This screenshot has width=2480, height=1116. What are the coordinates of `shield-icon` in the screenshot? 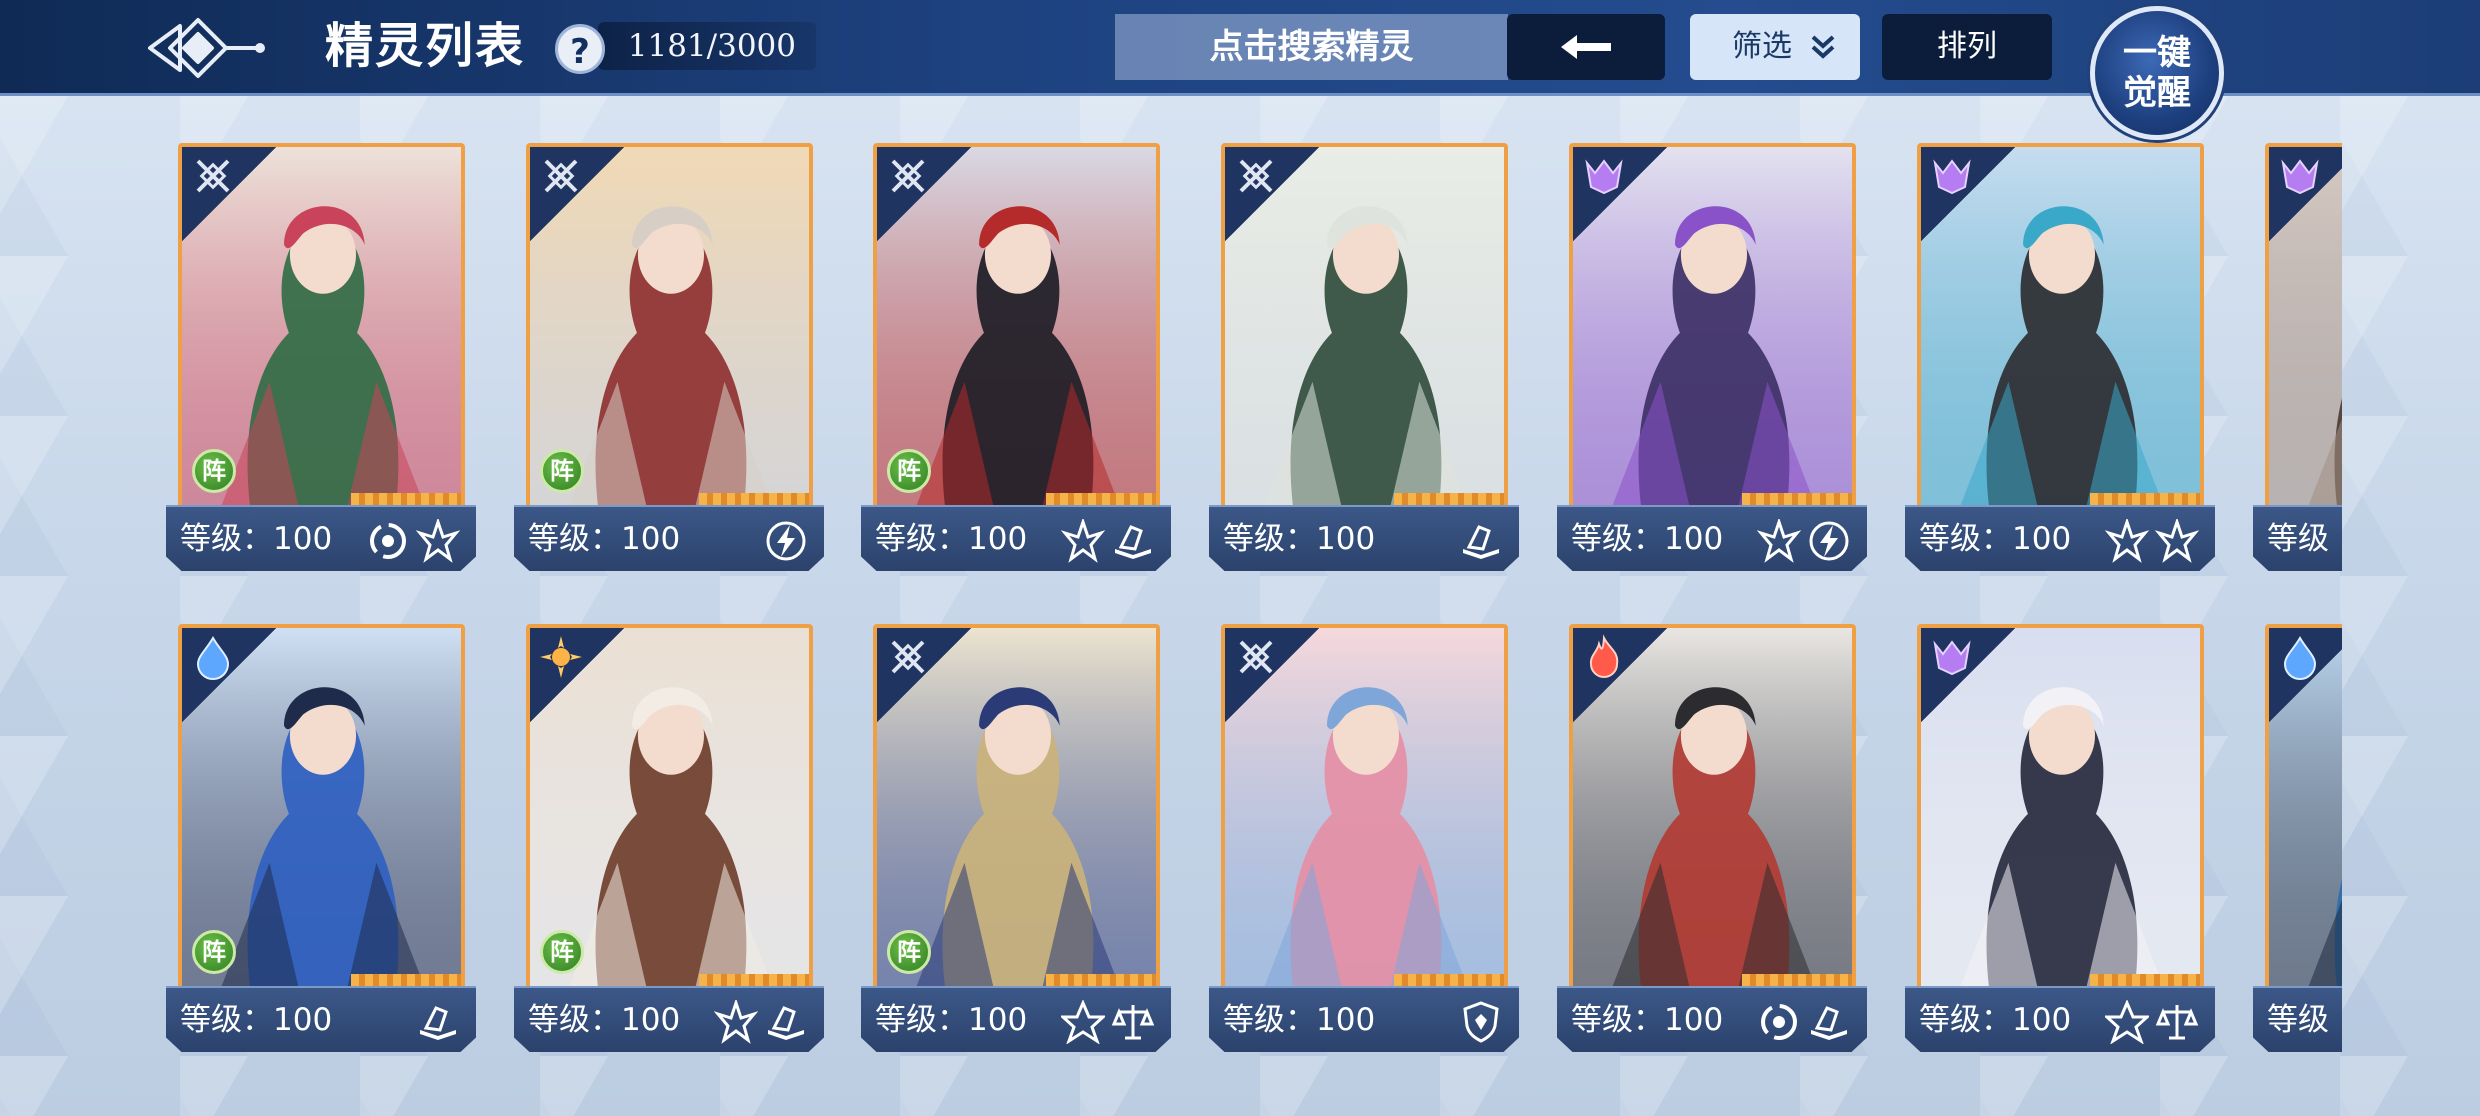 It's located at (1481, 1022).